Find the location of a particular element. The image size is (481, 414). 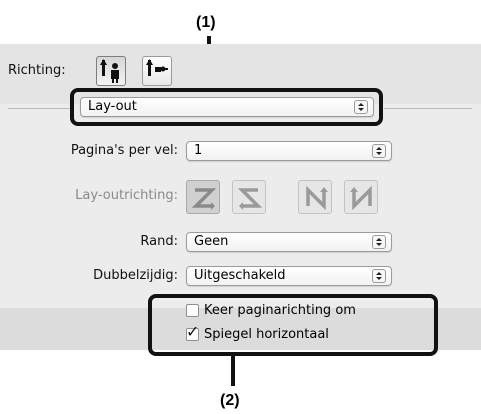

duplex-label: Dubbelzijdig: is located at coordinates (135, 275).